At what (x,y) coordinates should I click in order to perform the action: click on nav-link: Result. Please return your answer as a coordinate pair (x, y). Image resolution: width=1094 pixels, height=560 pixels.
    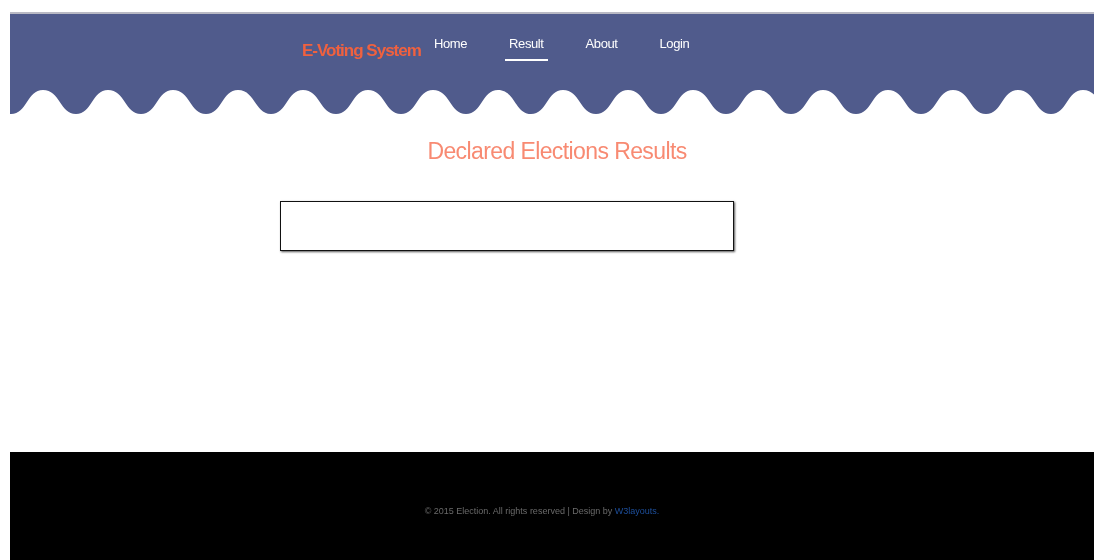
    Looking at the image, I should click on (526, 48).